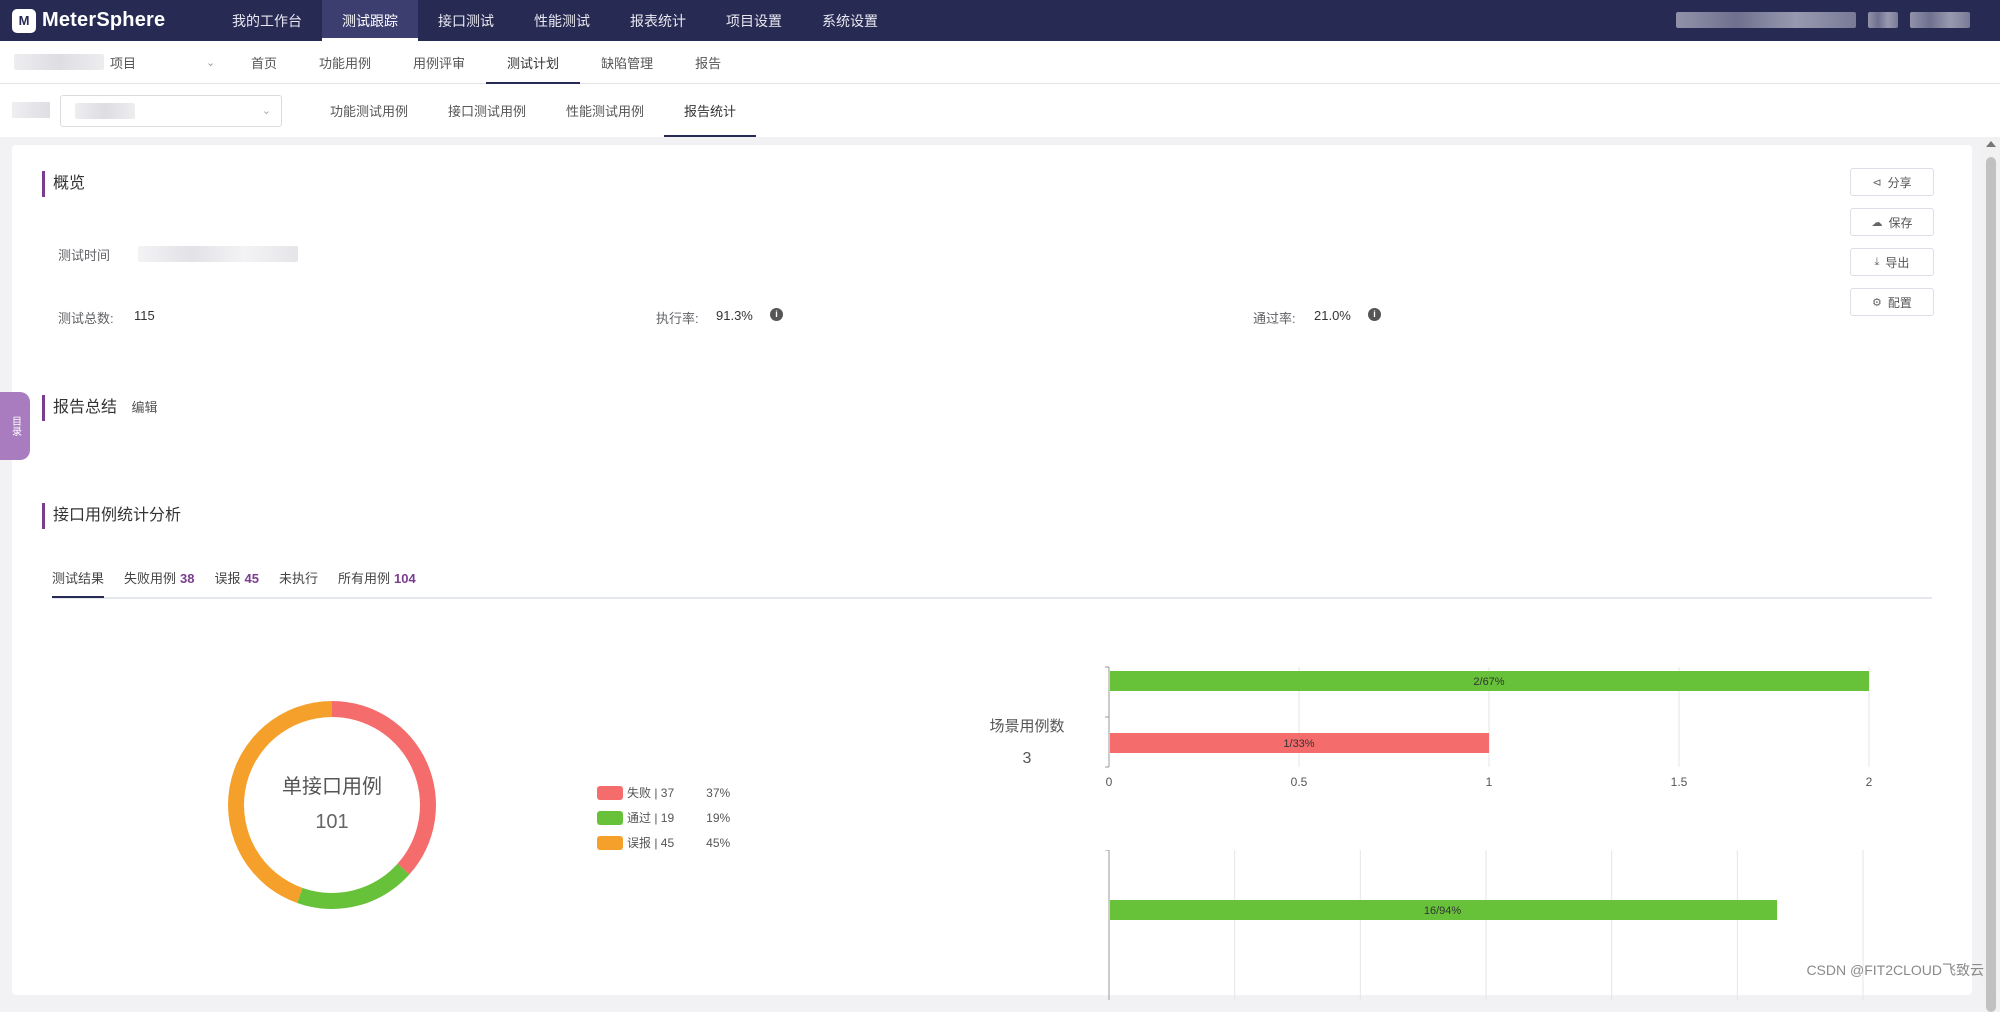 The width and height of the screenshot is (2000, 1012). I want to click on sub-nav-item: 报告, so click(708, 62).